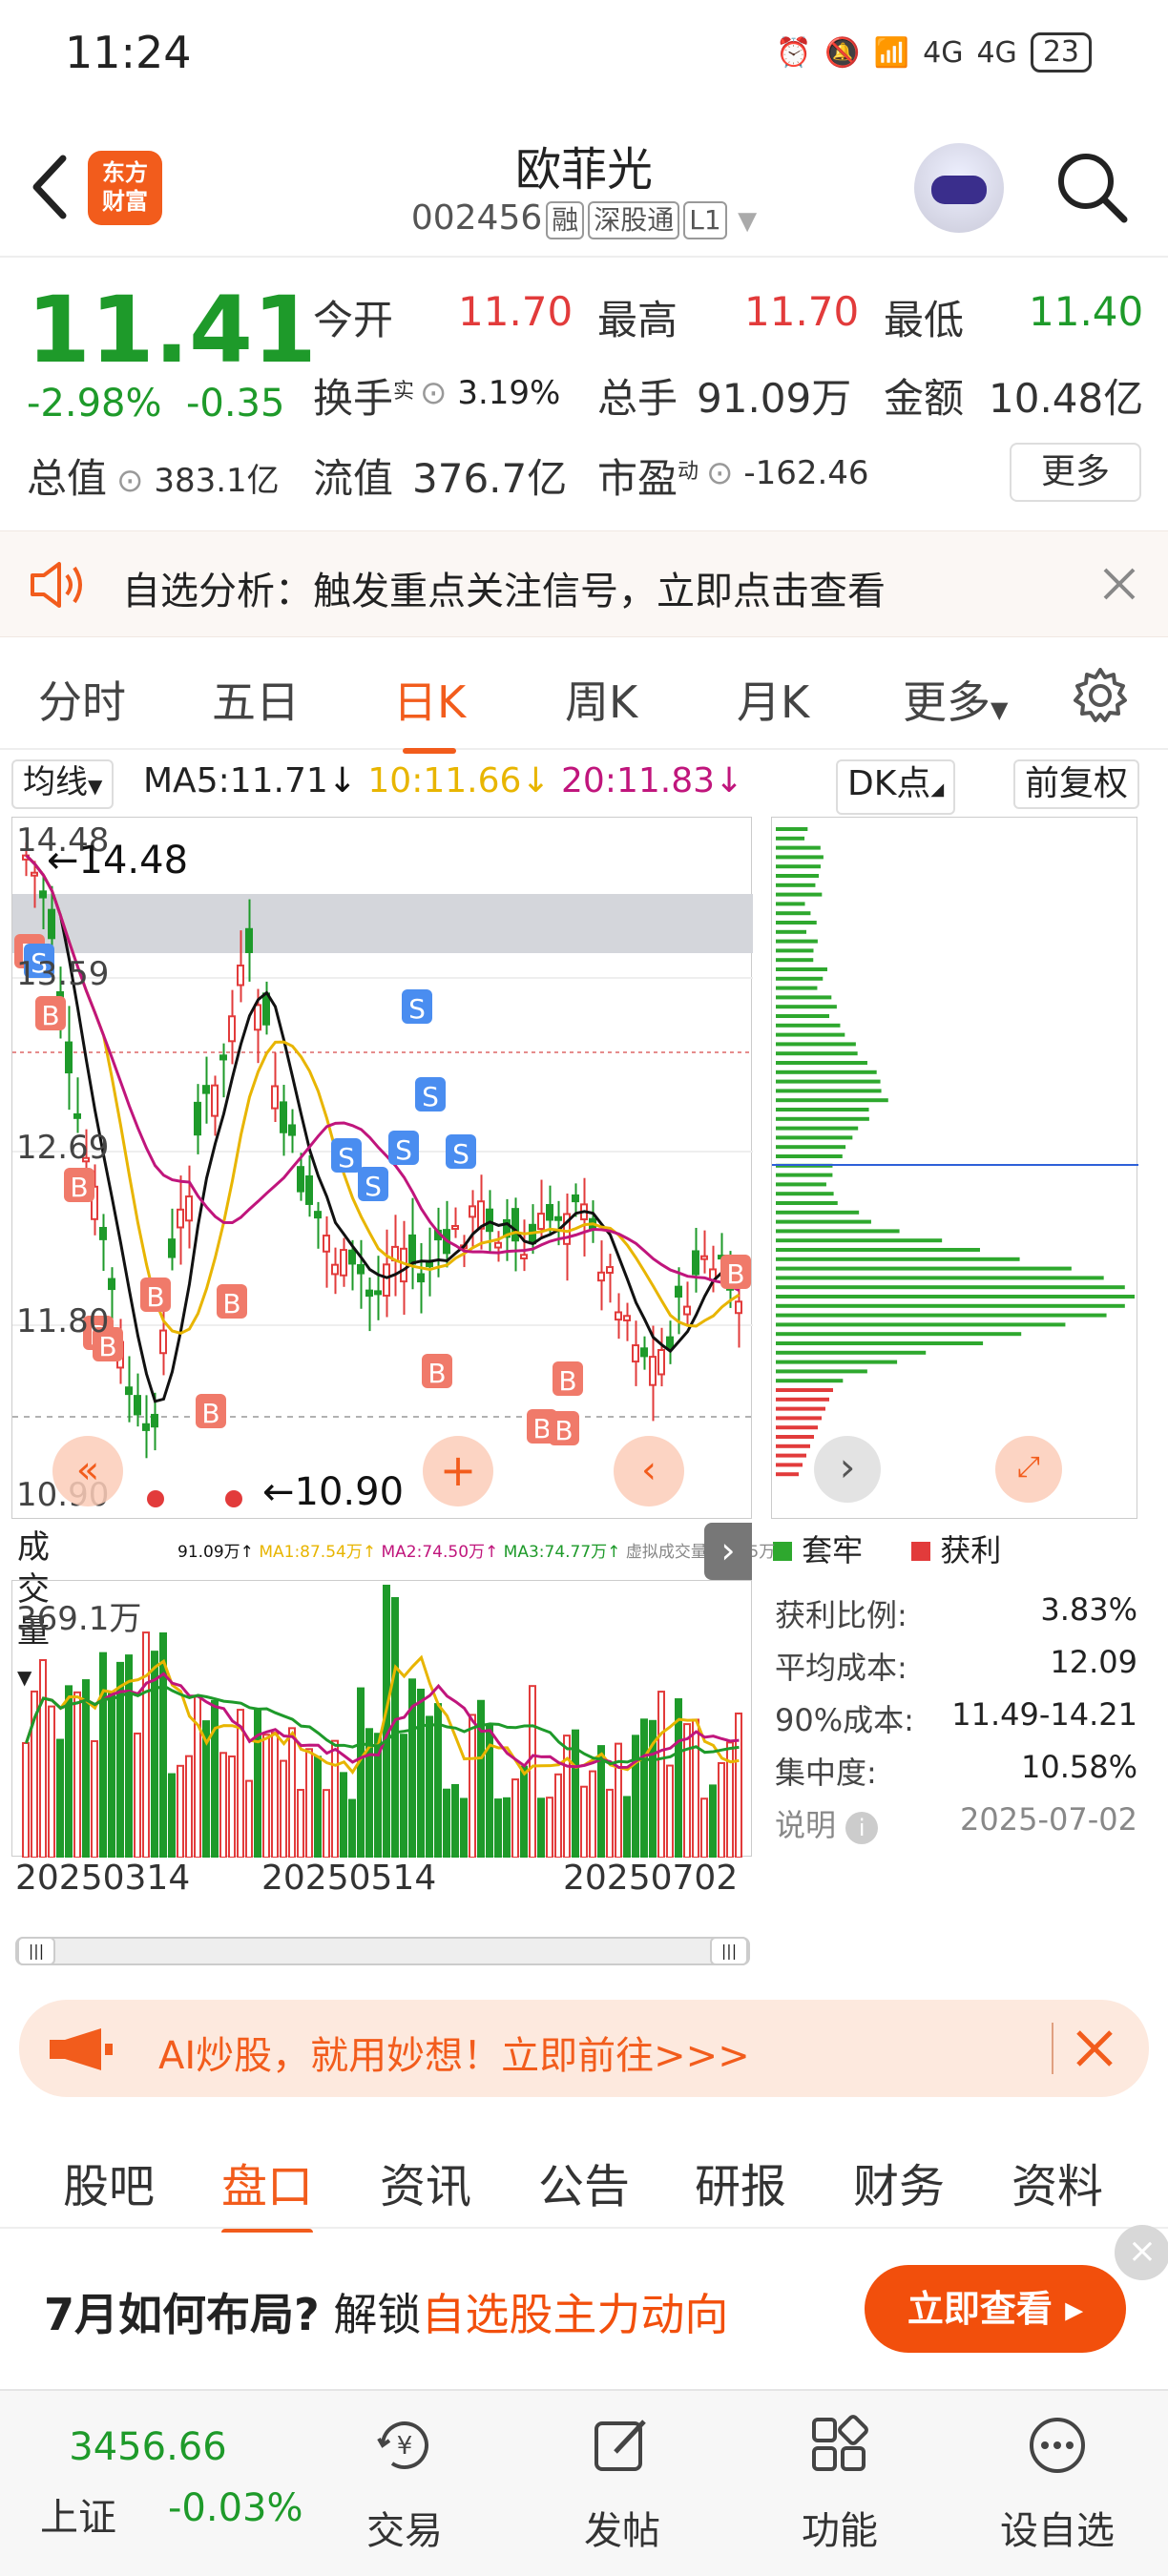 The height and width of the screenshot is (2576, 1168). I want to click on info-icon: ⊙, so click(434, 393).